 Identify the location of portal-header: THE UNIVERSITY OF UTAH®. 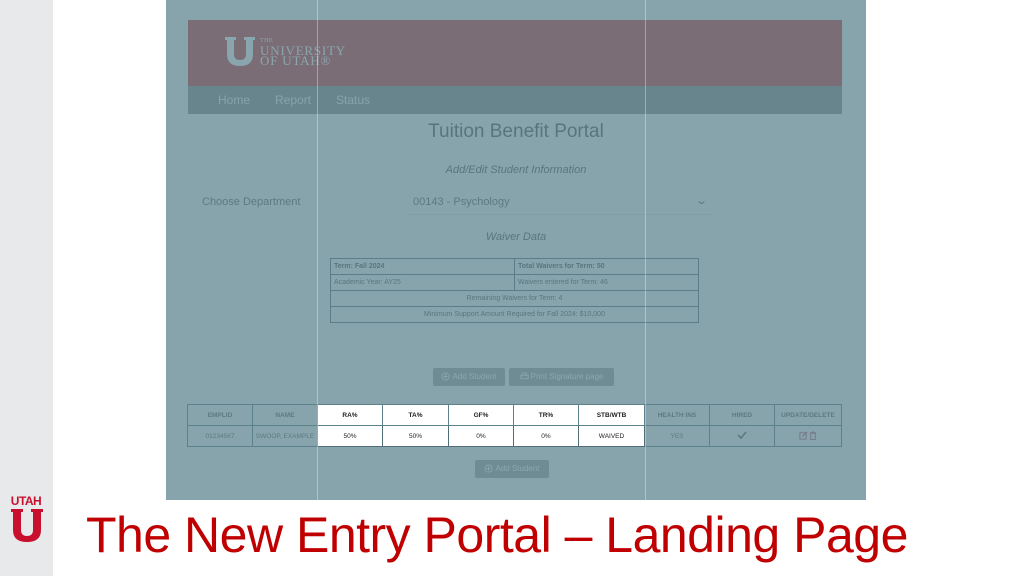
(515, 53).